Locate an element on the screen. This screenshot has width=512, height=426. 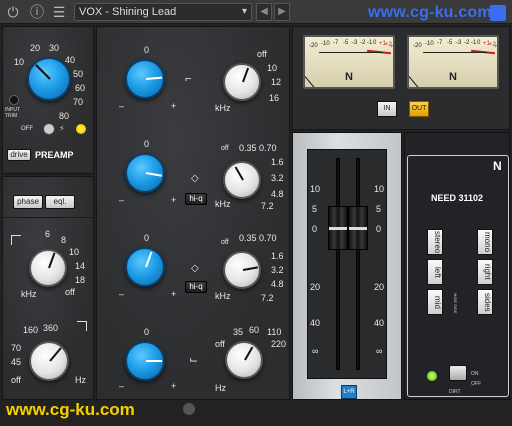
highpass-scale-360: 360 is located at coordinates (51, 328).